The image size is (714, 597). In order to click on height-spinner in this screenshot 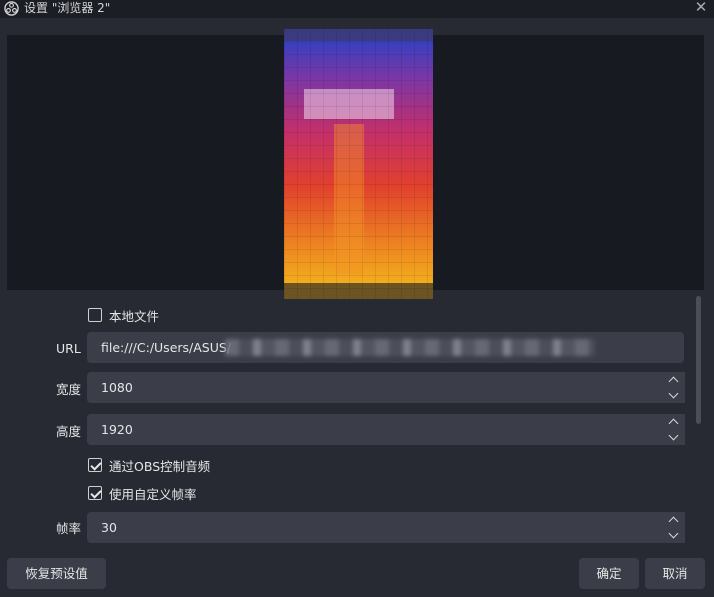, I will do `click(674, 429)`.